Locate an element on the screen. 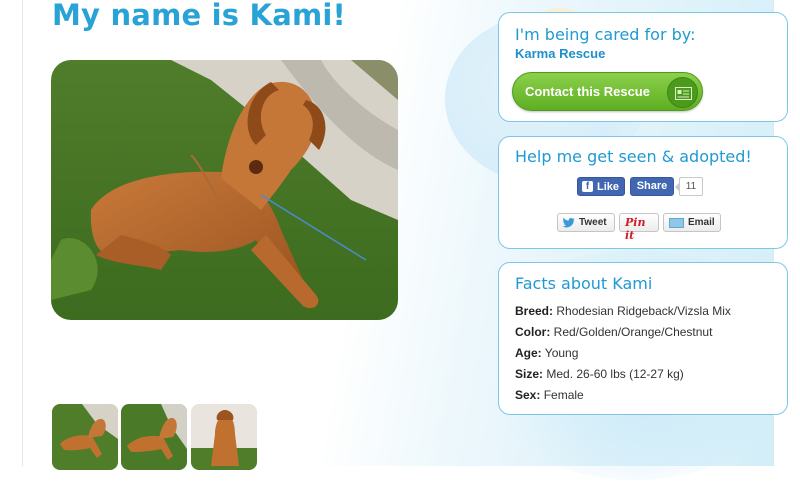  contact-button-label: Contact this Rescue is located at coordinates (587, 91).